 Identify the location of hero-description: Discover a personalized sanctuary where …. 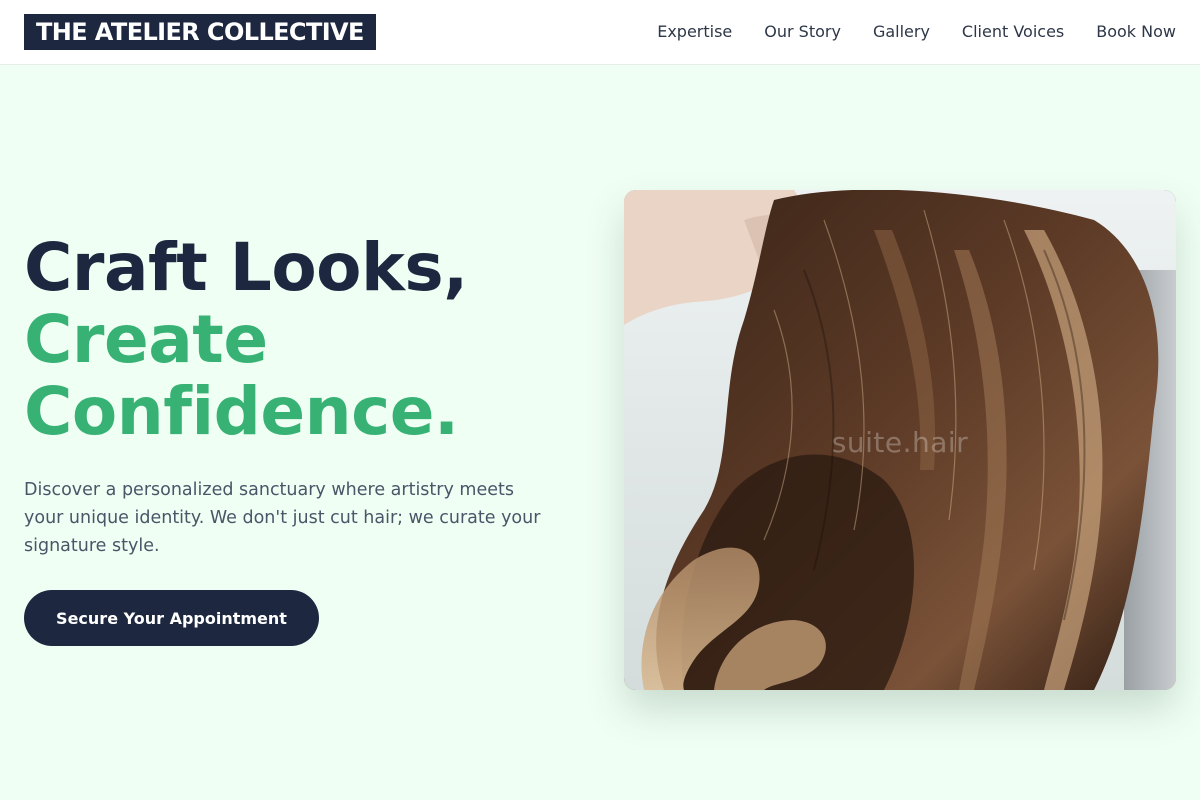
(282, 518).